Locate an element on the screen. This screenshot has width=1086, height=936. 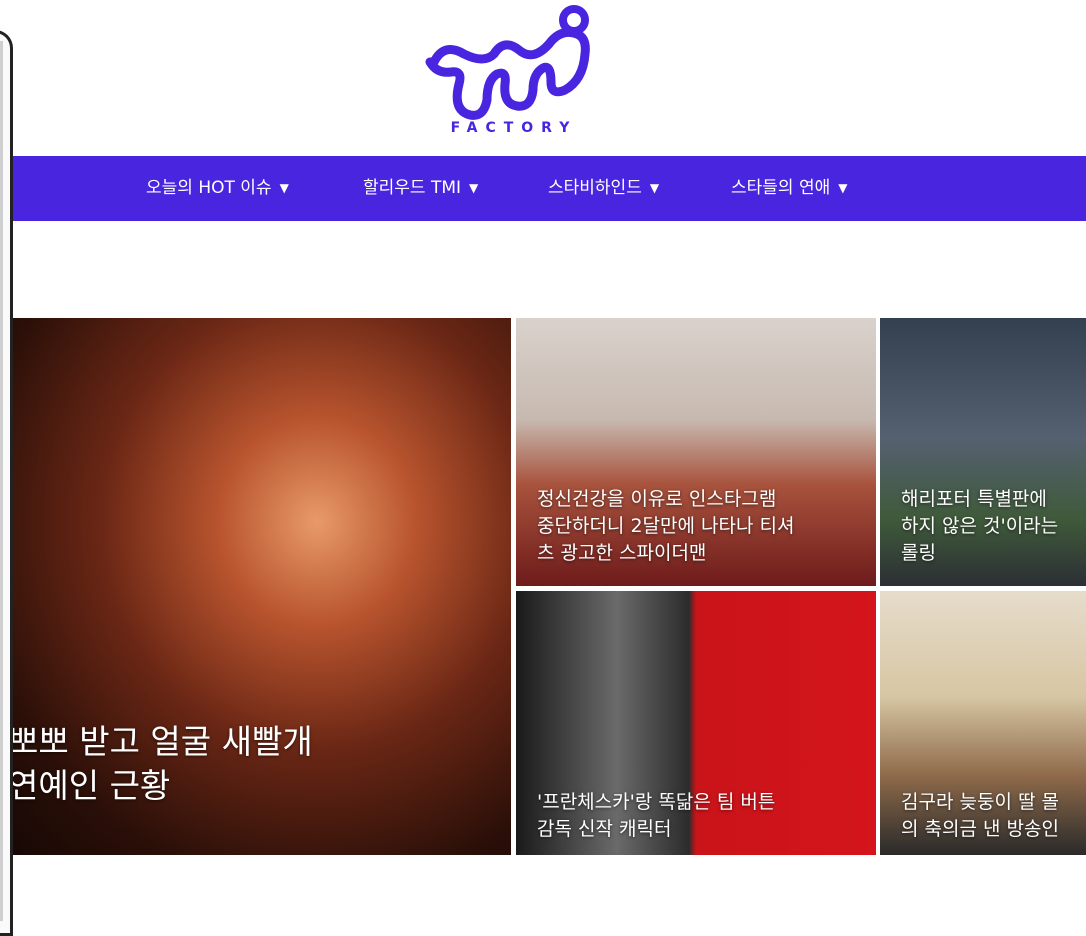
nav-item-label: 스타들의 연애 is located at coordinates (781, 188).